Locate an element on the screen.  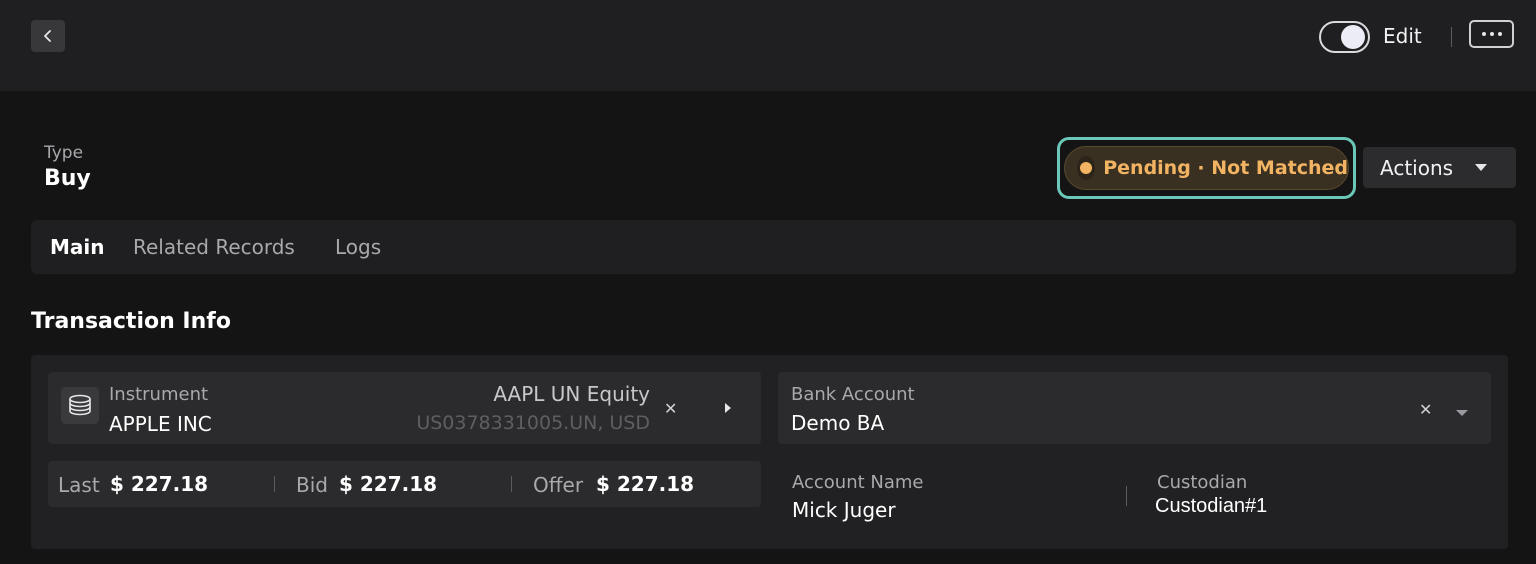
more-icon is located at coordinates (1483, 34).